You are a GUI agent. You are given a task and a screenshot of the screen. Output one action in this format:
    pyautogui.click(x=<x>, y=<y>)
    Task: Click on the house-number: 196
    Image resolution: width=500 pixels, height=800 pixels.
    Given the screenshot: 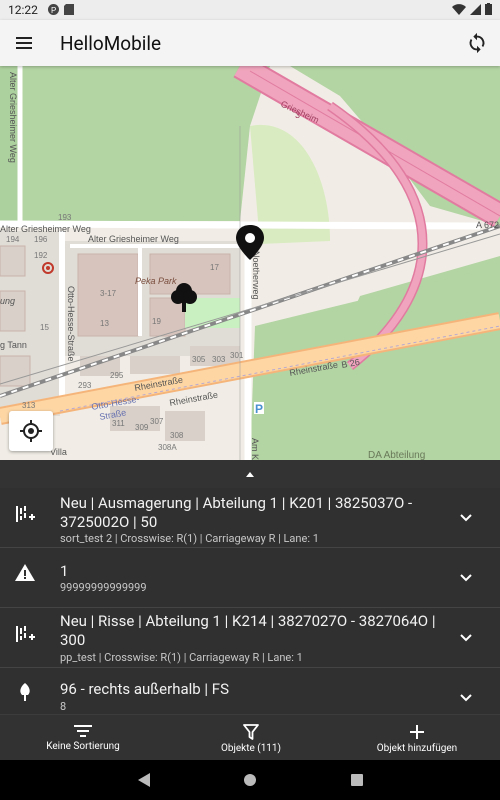 What is the action you would take?
    pyautogui.click(x=41, y=239)
    